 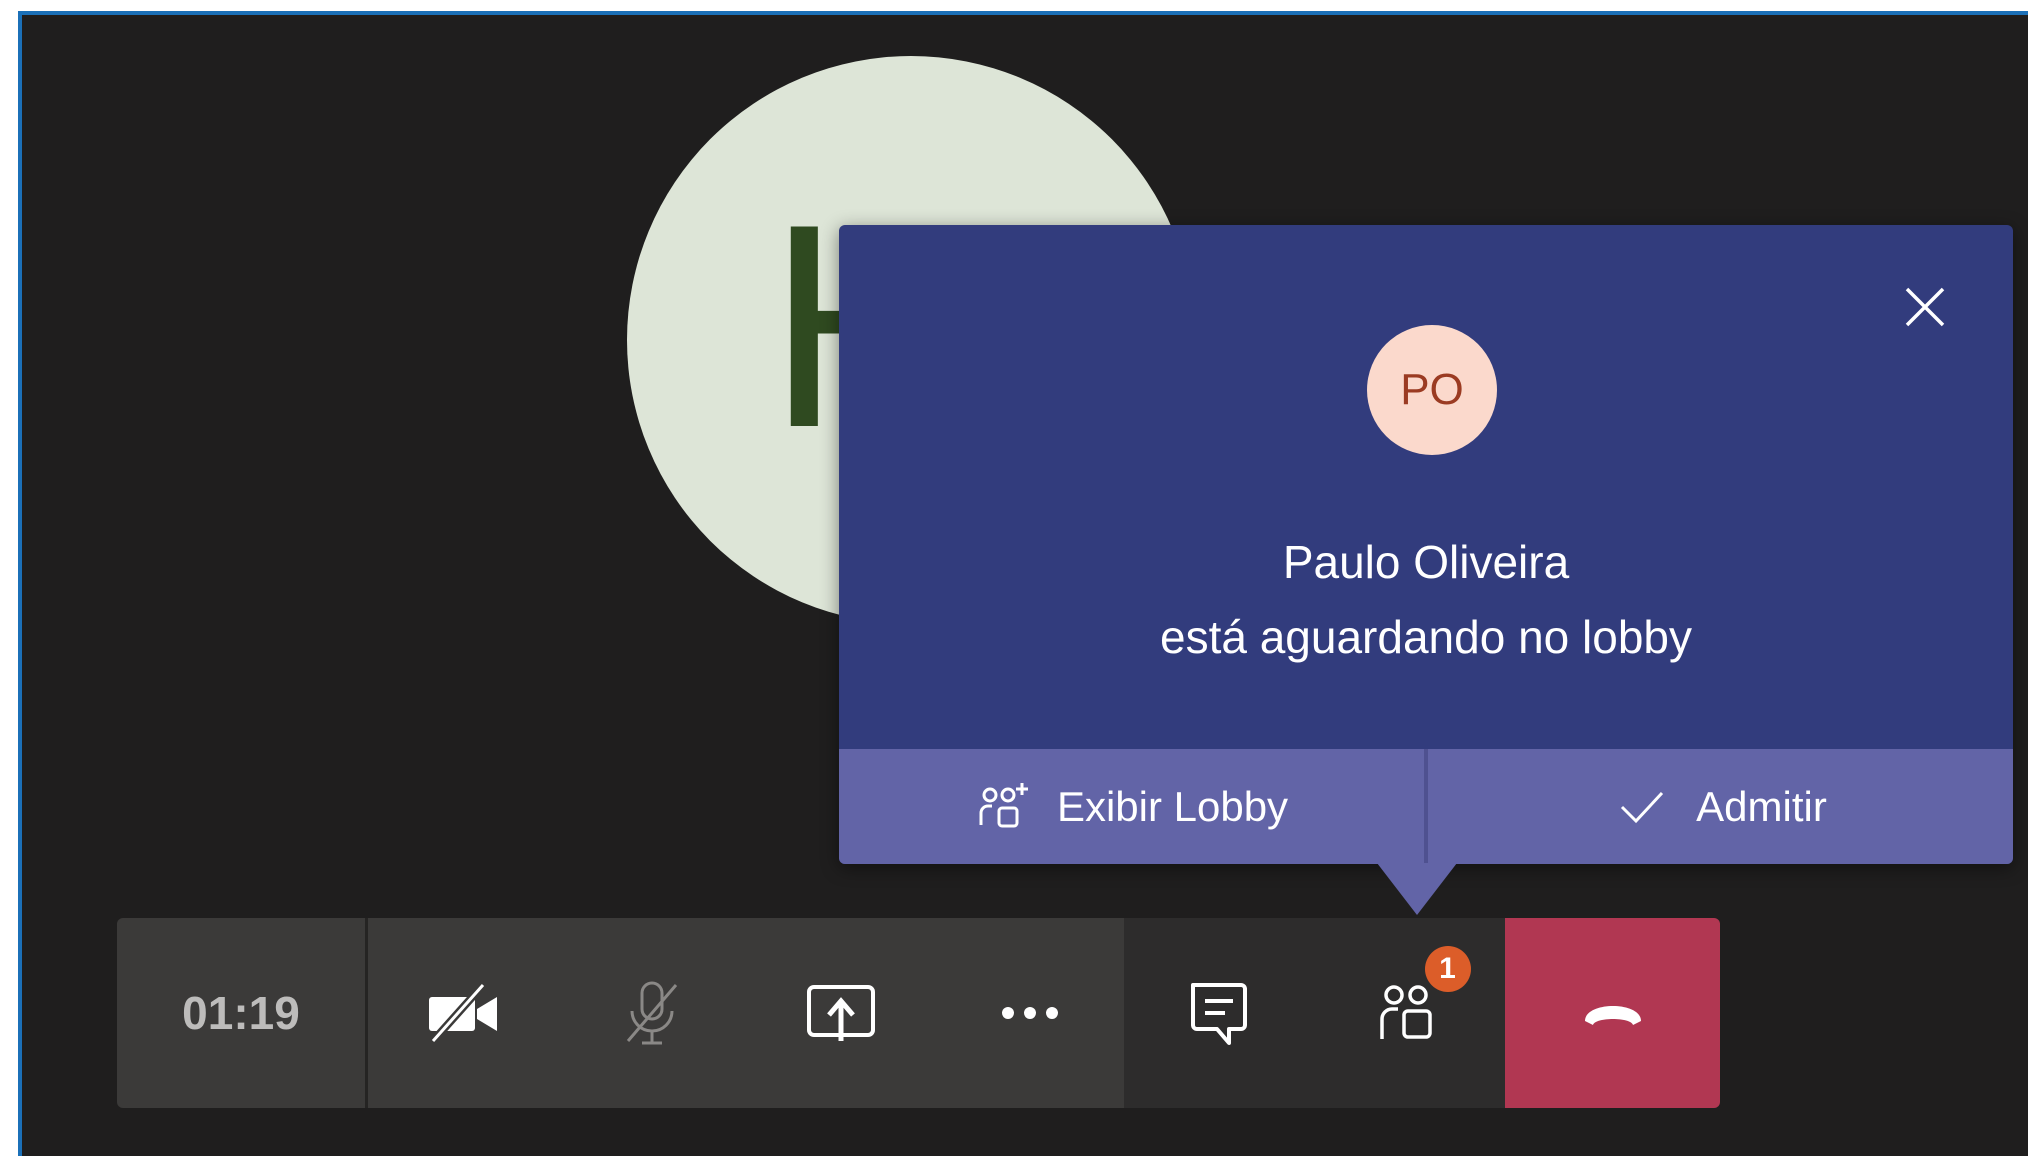 I want to click on call-timer: 01:19, so click(x=242, y=1013).